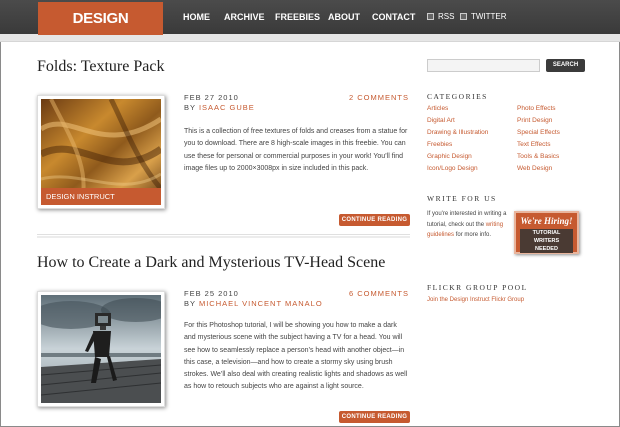 The image size is (620, 427). What do you see at coordinates (439, 144) in the screenshot?
I see `category-freebies: Freebies` at bounding box center [439, 144].